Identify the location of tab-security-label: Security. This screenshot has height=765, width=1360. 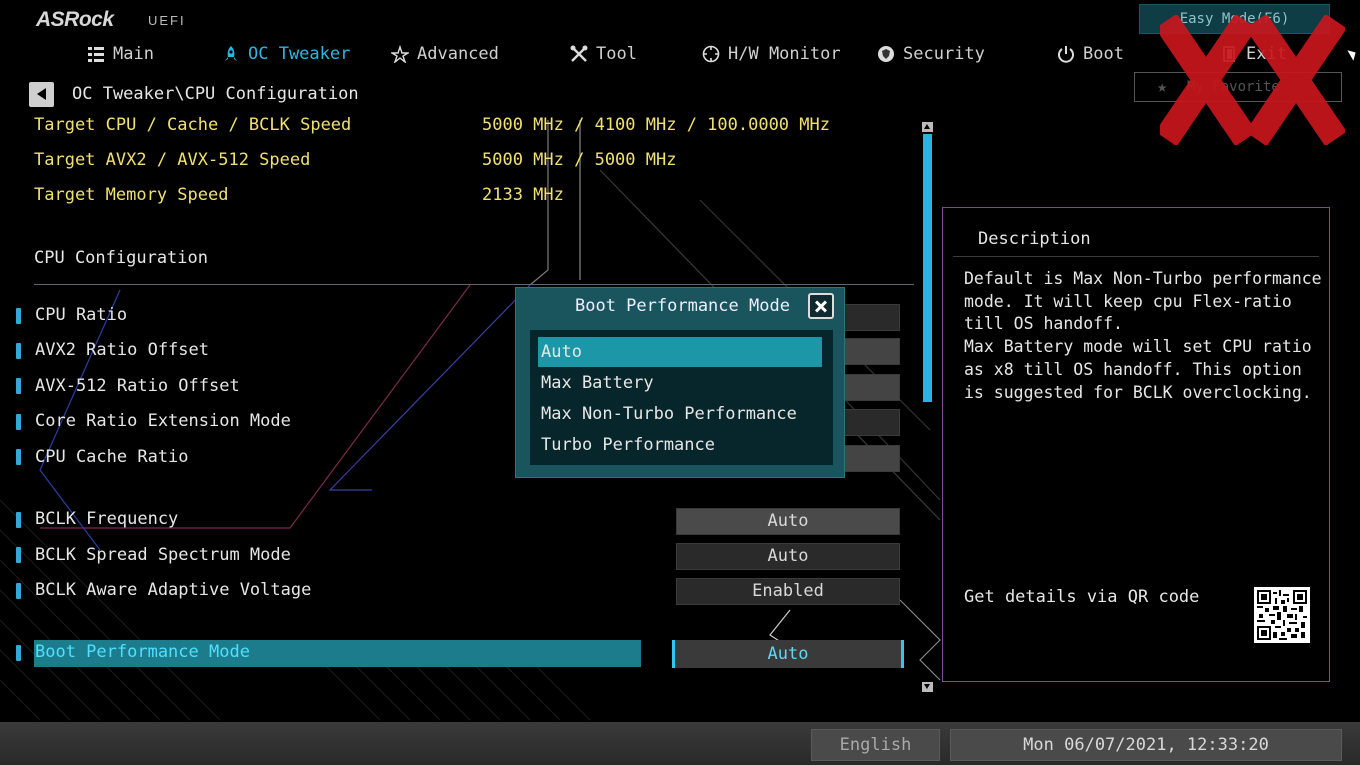
(944, 54).